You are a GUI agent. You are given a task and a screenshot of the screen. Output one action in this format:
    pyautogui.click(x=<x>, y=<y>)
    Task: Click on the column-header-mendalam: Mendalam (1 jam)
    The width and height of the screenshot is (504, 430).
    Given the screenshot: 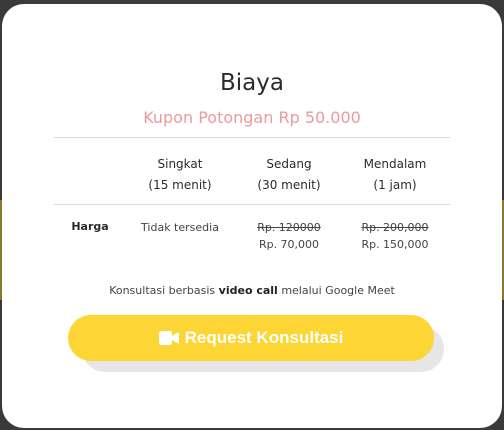 What is the action you would take?
    pyautogui.click(x=395, y=175)
    